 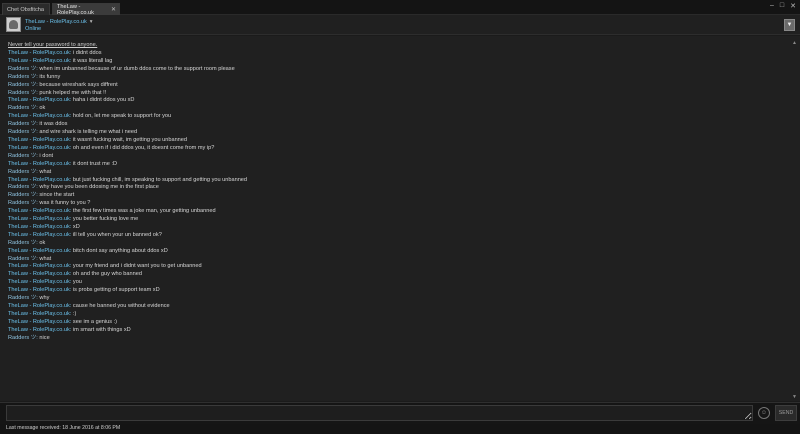 I want to click on chevron-down-icon: ▾, so click(x=91, y=22).